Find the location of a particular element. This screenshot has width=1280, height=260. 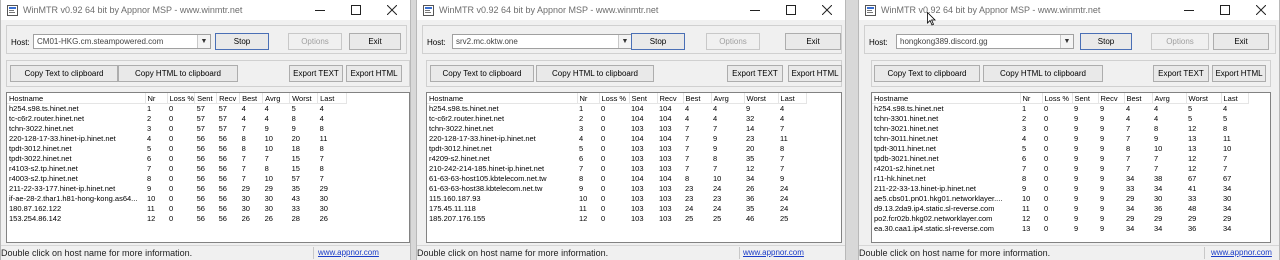

hostname-cell: 115.160.187.93 is located at coordinates (502, 199).